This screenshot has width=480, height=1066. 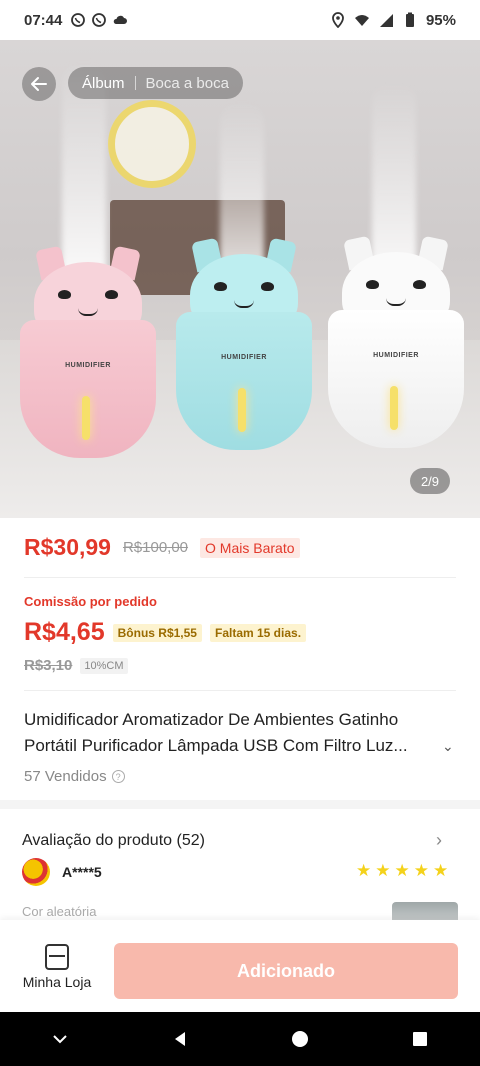 I want to click on battery-level: 95%, so click(x=440, y=20).